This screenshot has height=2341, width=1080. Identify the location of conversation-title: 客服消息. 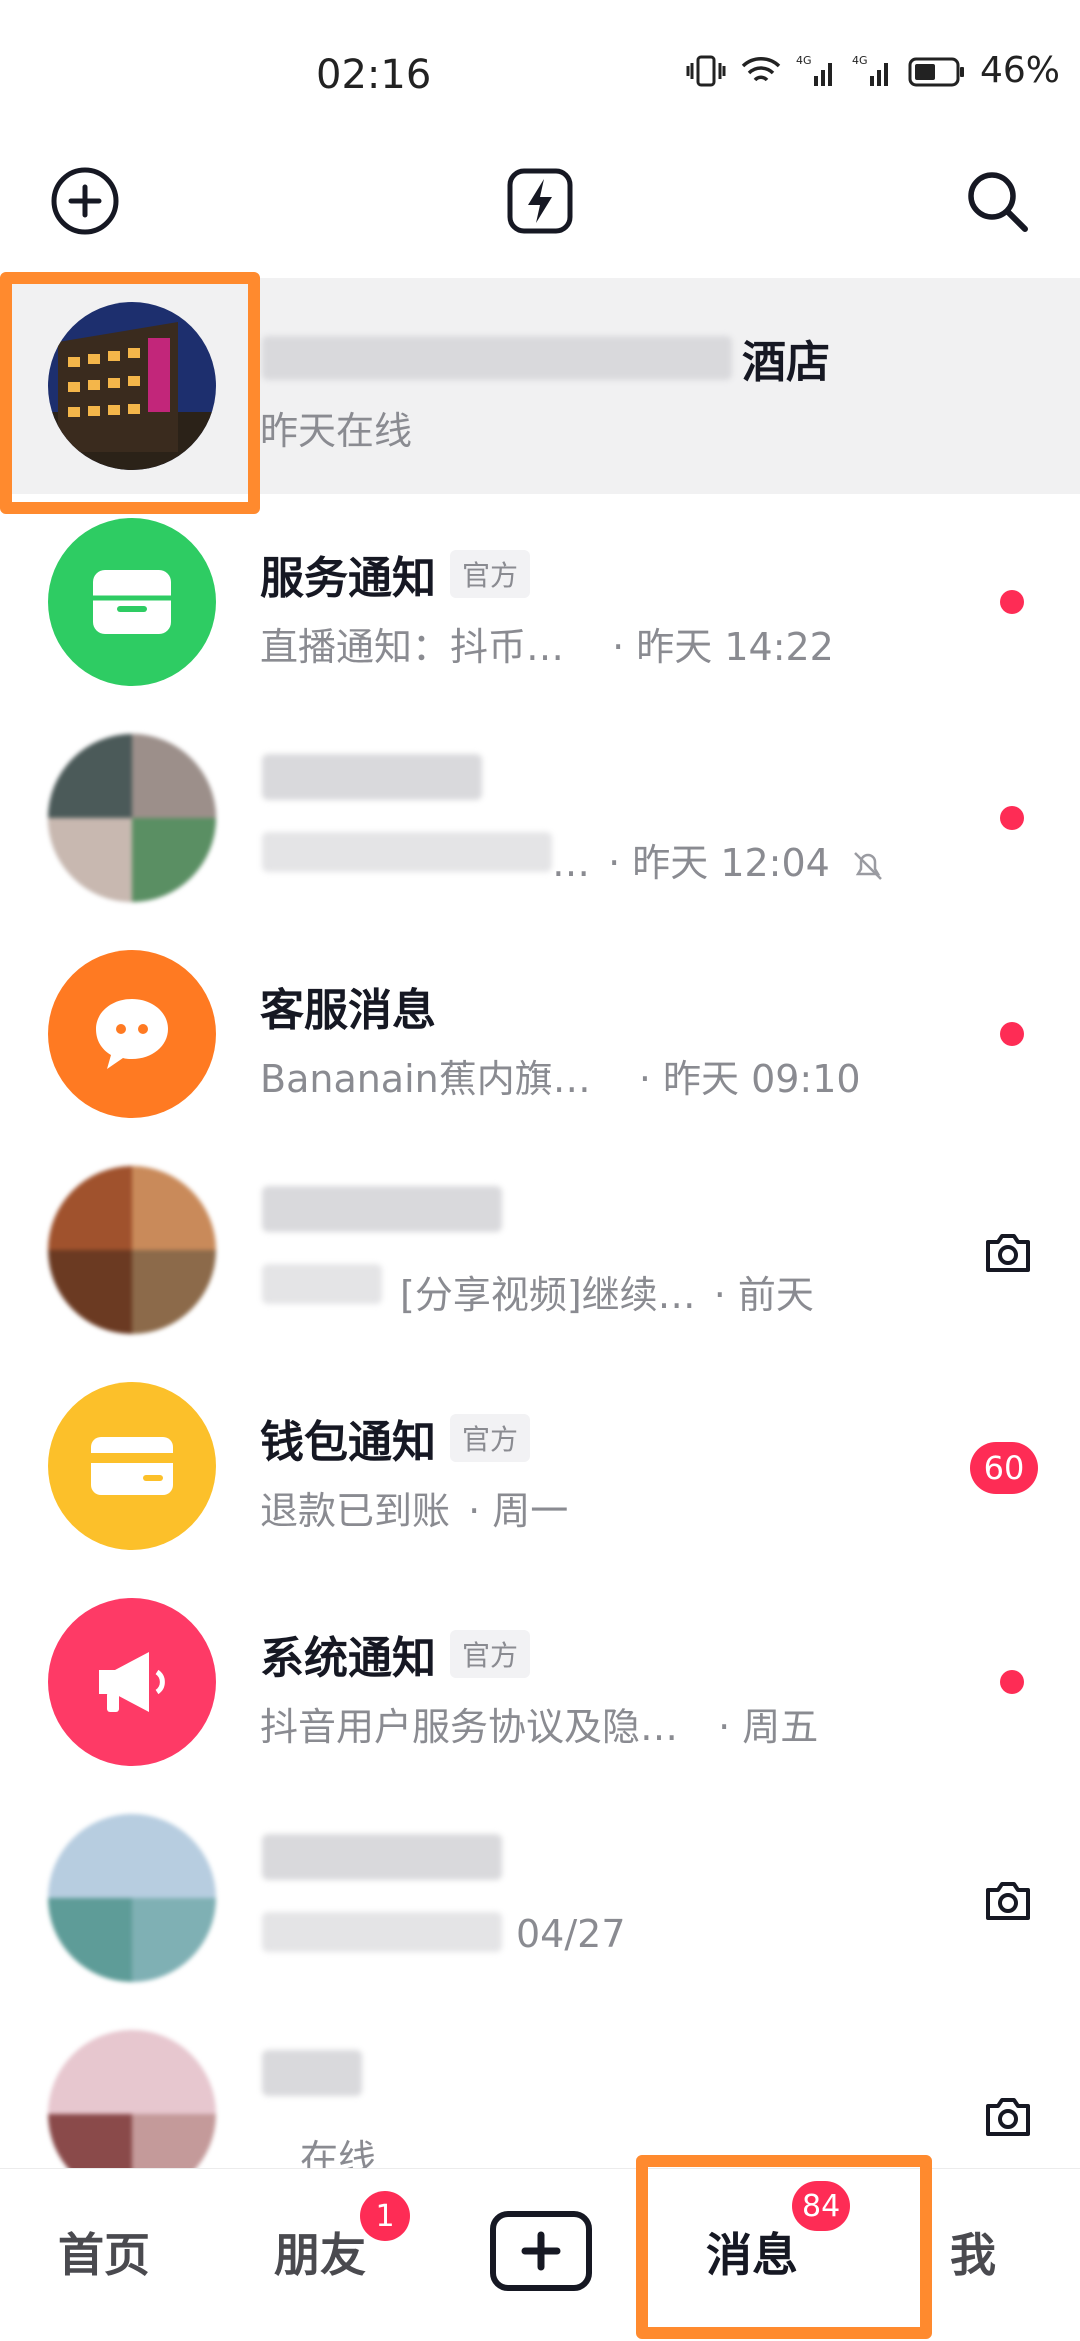
(348, 1006).